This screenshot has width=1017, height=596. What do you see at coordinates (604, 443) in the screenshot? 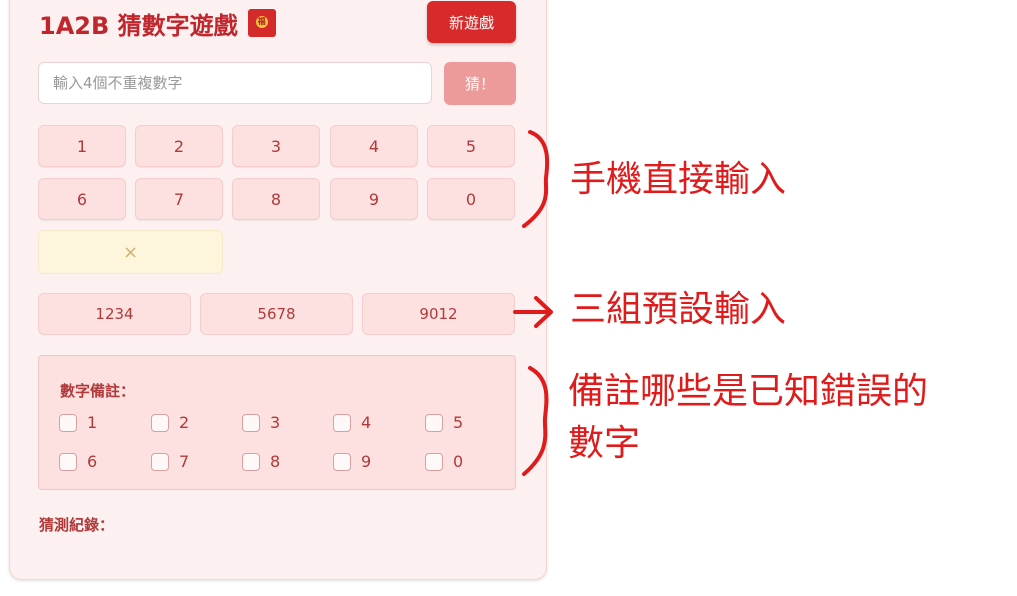
I see `notes-annotation-line2: 數字` at bounding box center [604, 443].